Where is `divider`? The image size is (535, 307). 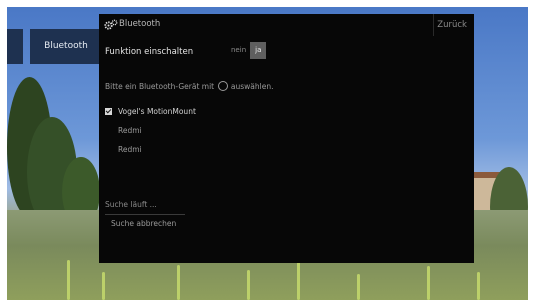
divider is located at coordinates (145, 214).